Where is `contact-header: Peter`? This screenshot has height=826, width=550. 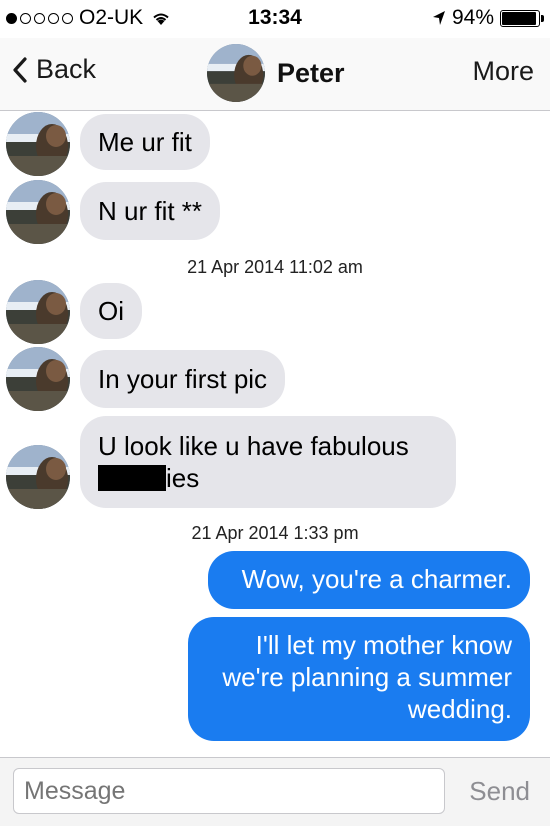 contact-header: Peter is located at coordinates (276, 73).